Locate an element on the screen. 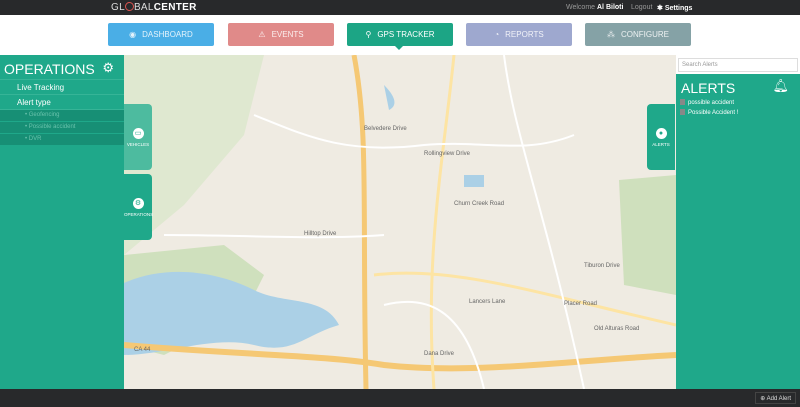 The width and height of the screenshot is (800, 407). highway-ca44 is located at coordinates (400, 357).